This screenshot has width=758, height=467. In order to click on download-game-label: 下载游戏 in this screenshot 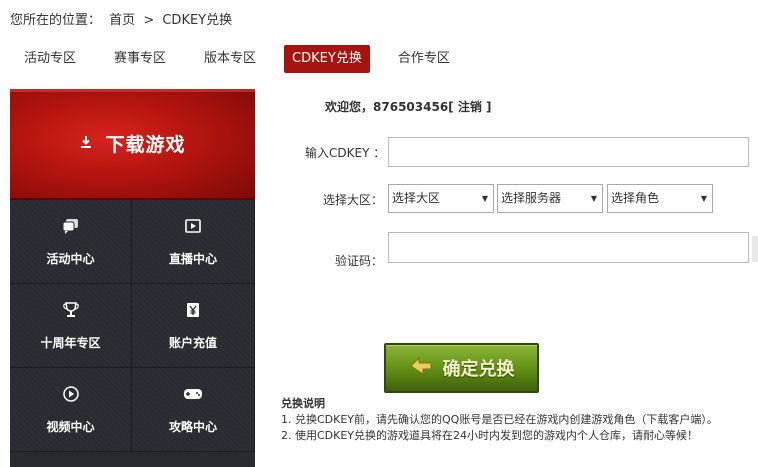, I will do `click(145, 145)`.